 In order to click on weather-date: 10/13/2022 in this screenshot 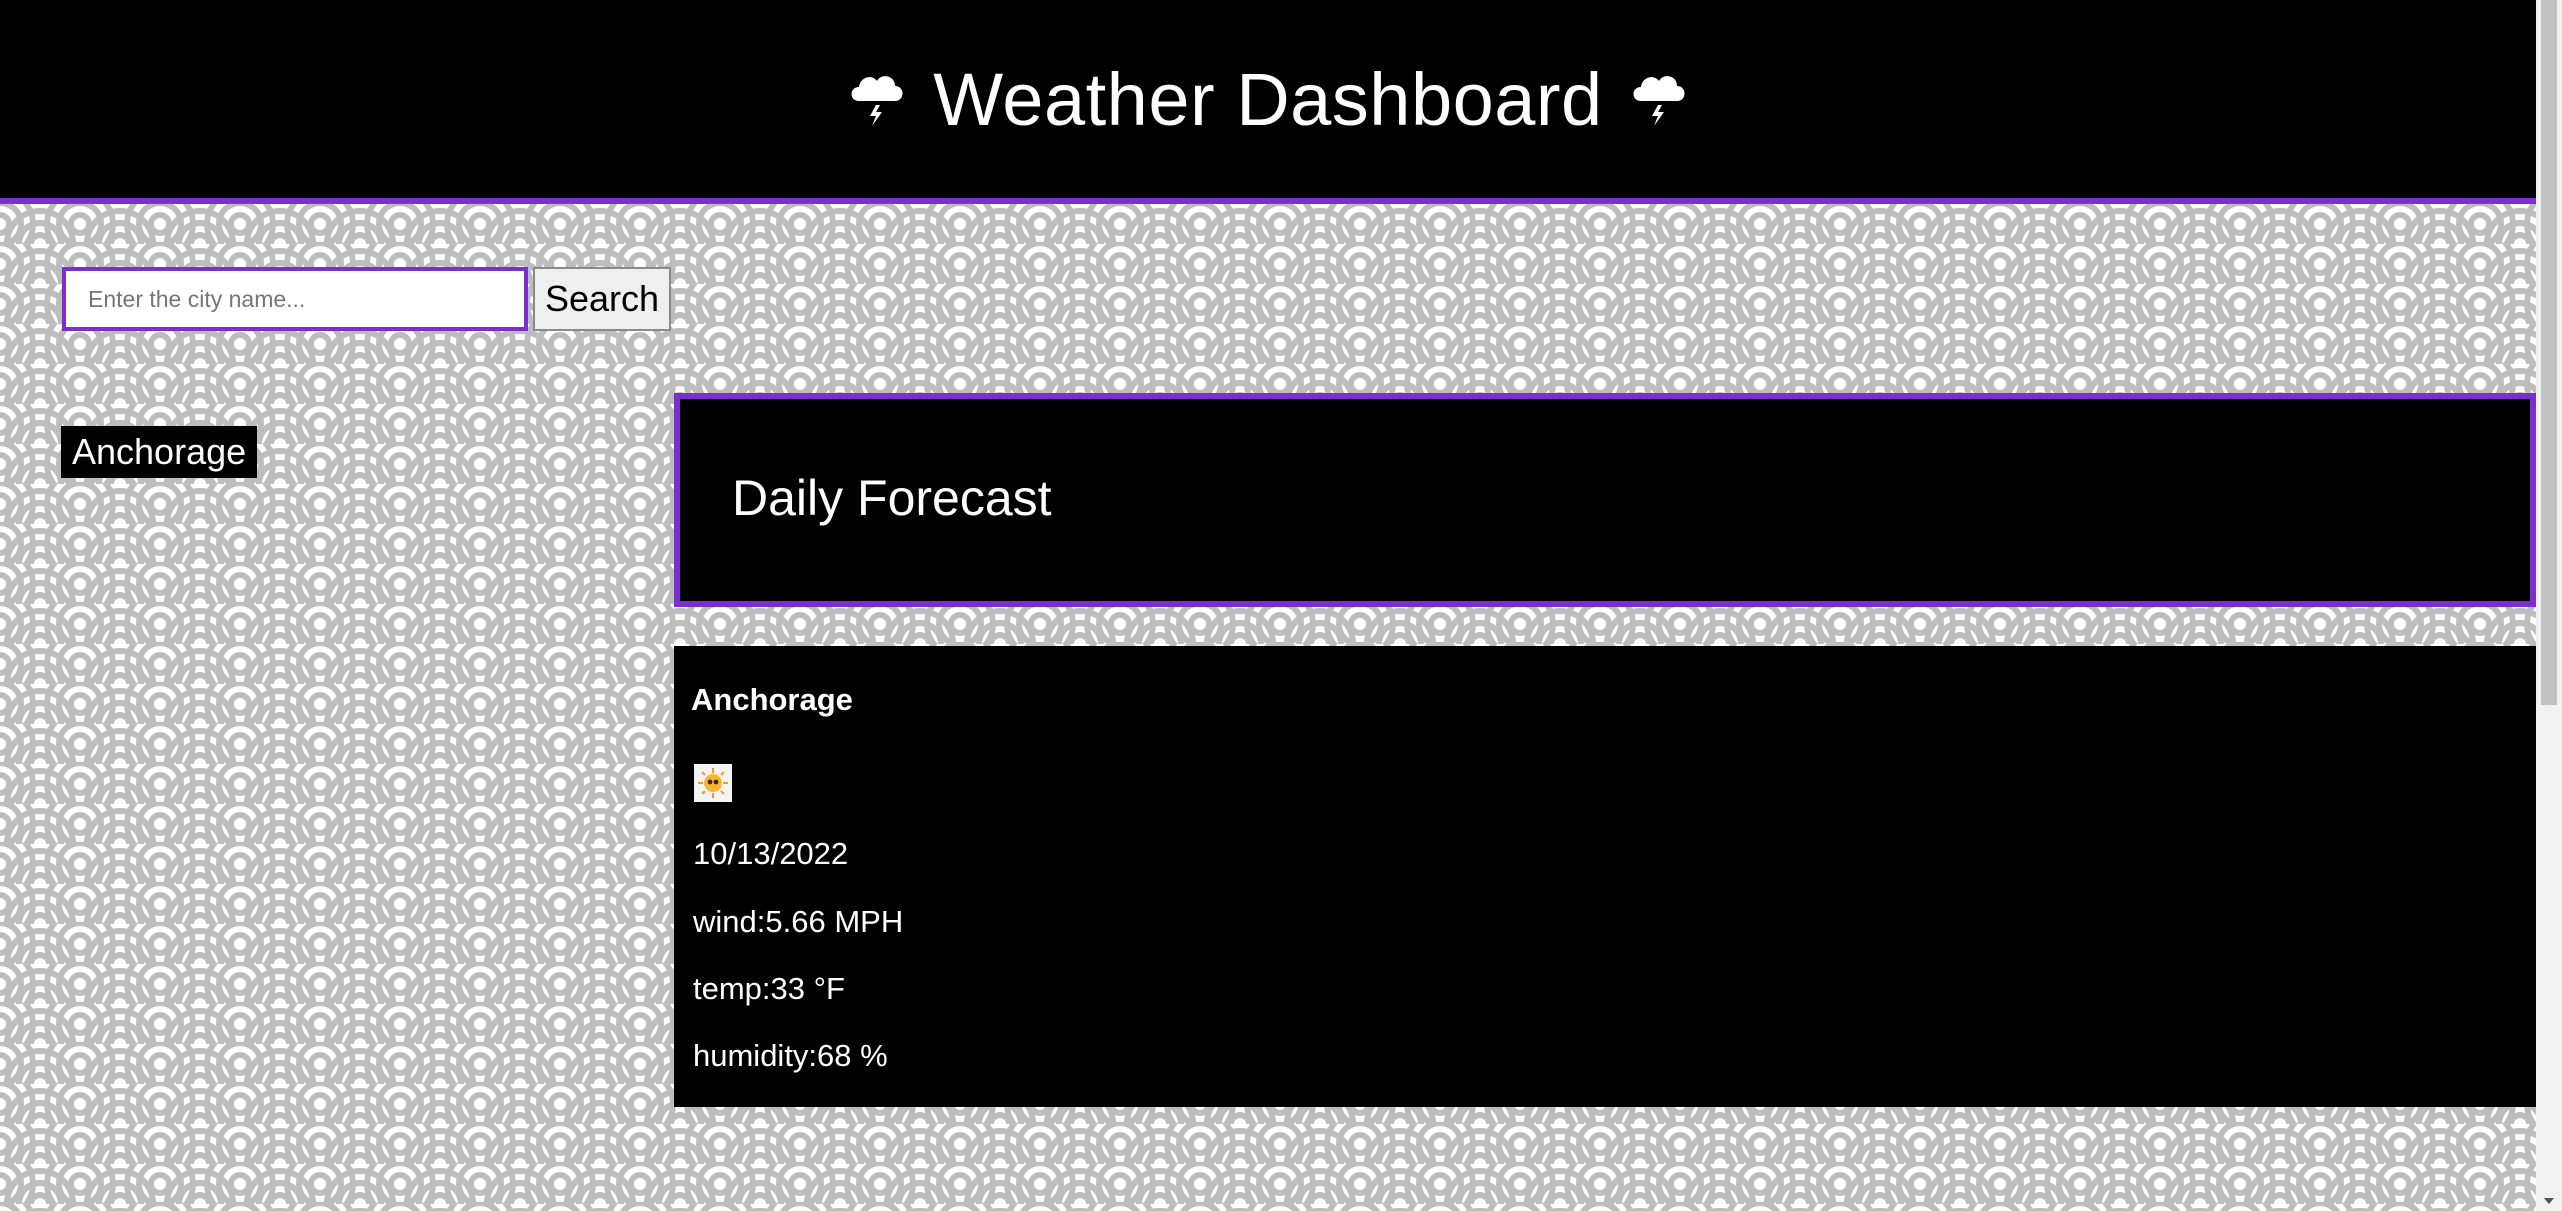, I will do `click(771, 853)`.